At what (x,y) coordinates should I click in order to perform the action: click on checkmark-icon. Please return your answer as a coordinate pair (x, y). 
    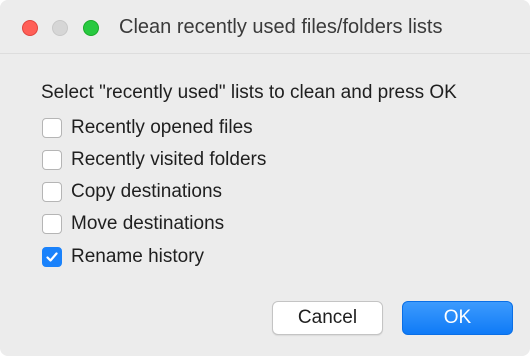
    Looking at the image, I should click on (52, 257).